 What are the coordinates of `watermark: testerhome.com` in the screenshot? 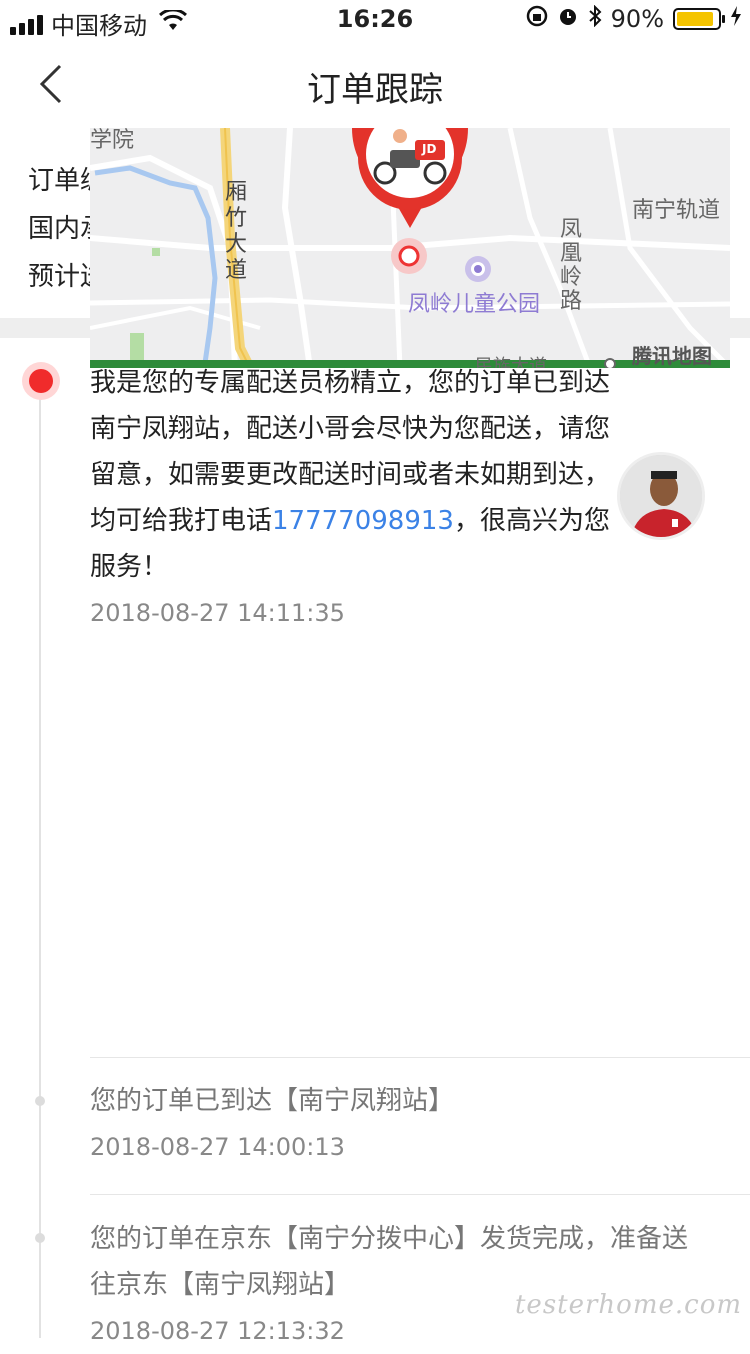 It's located at (628, 1305).